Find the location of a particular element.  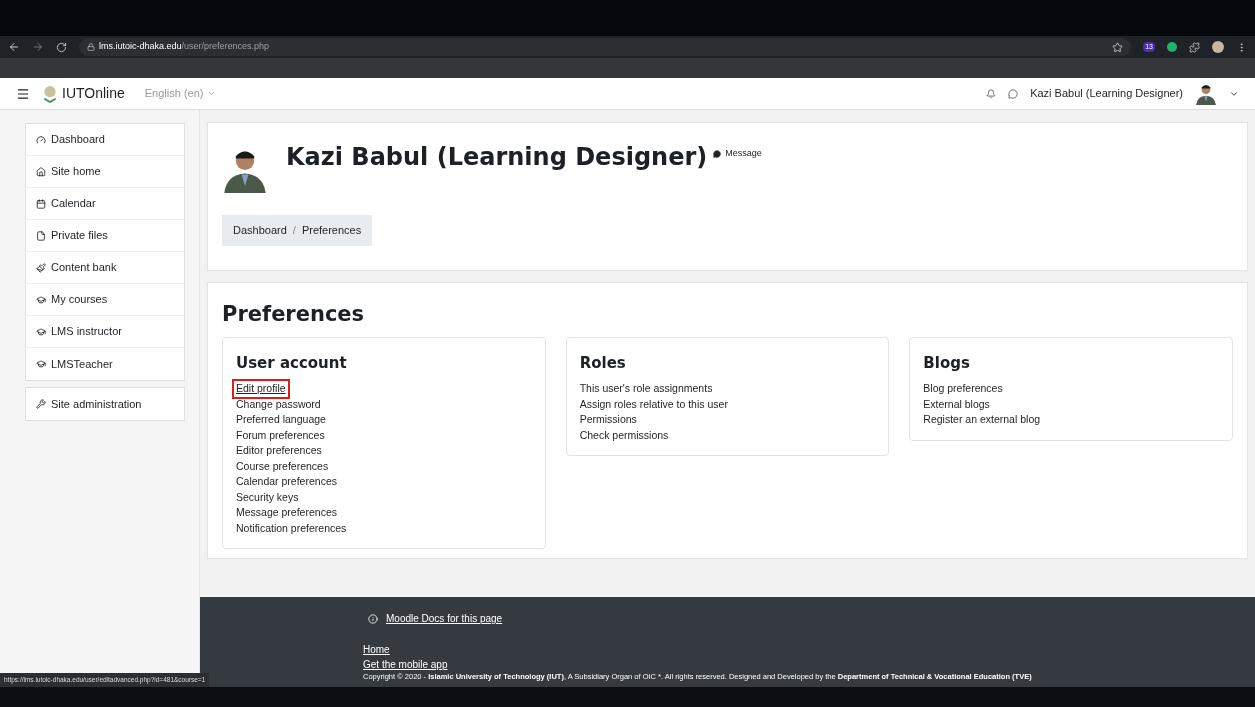

sidebar-item: Dashboard is located at coordinates (105, 140).